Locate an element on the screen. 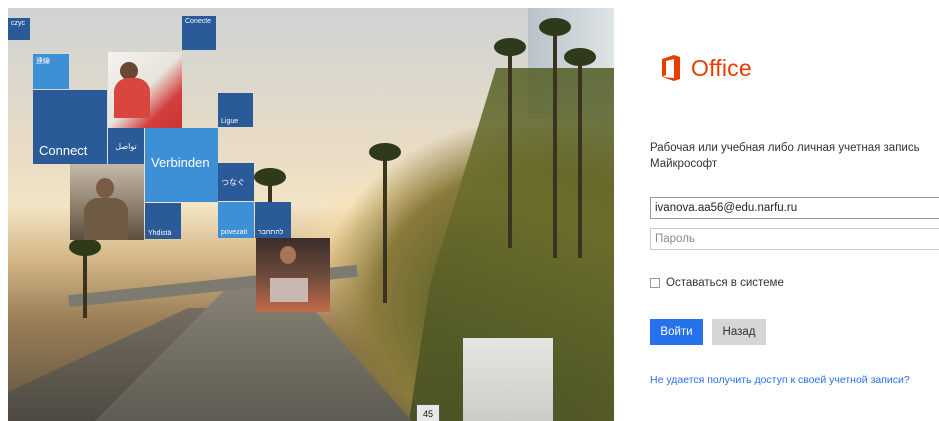  office-logo-text: Office is located at coordinates (721, 67).